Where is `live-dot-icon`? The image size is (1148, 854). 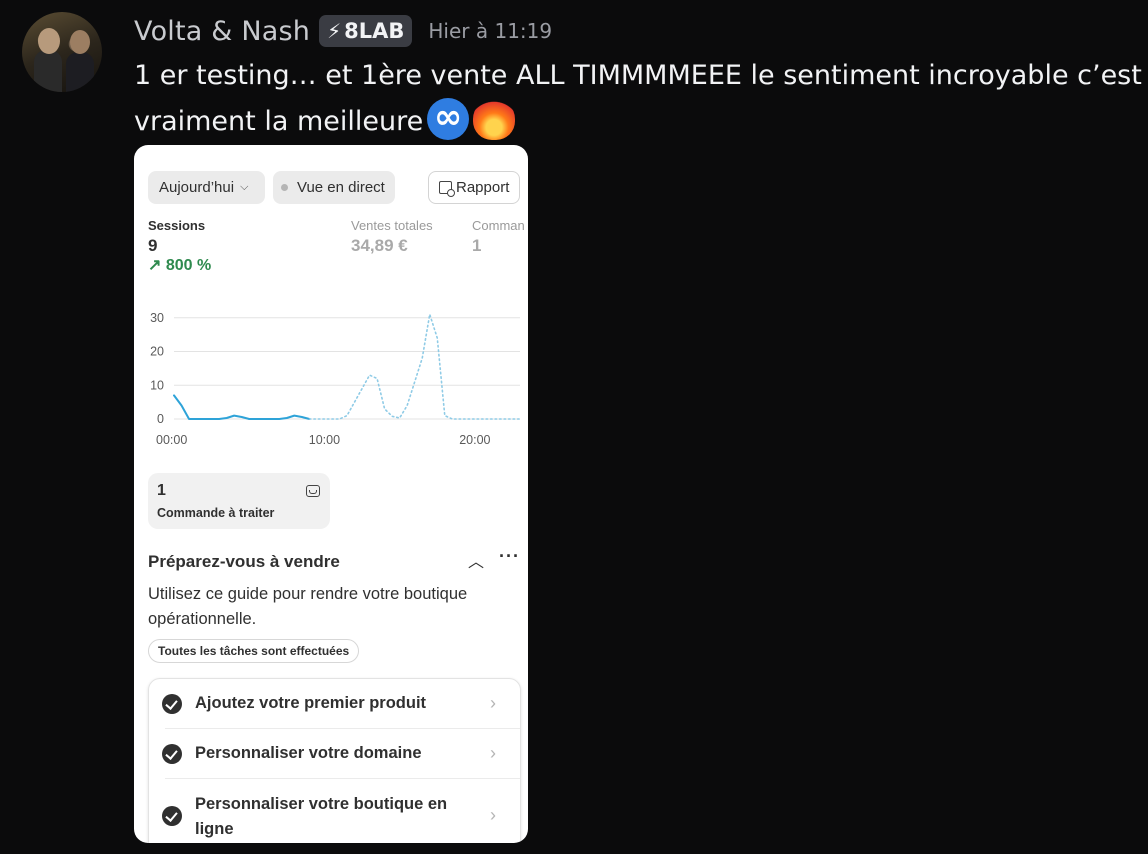
live-dot-icon is located at coordinates (284, 187).